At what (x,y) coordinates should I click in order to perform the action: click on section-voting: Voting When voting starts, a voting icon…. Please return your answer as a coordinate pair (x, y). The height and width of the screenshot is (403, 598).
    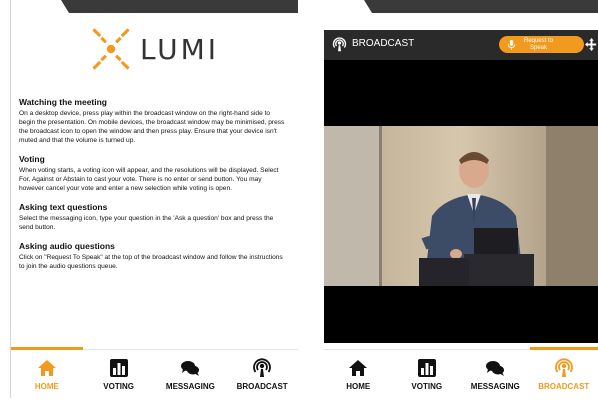
    Looking at the image, I should click on (153, 173).